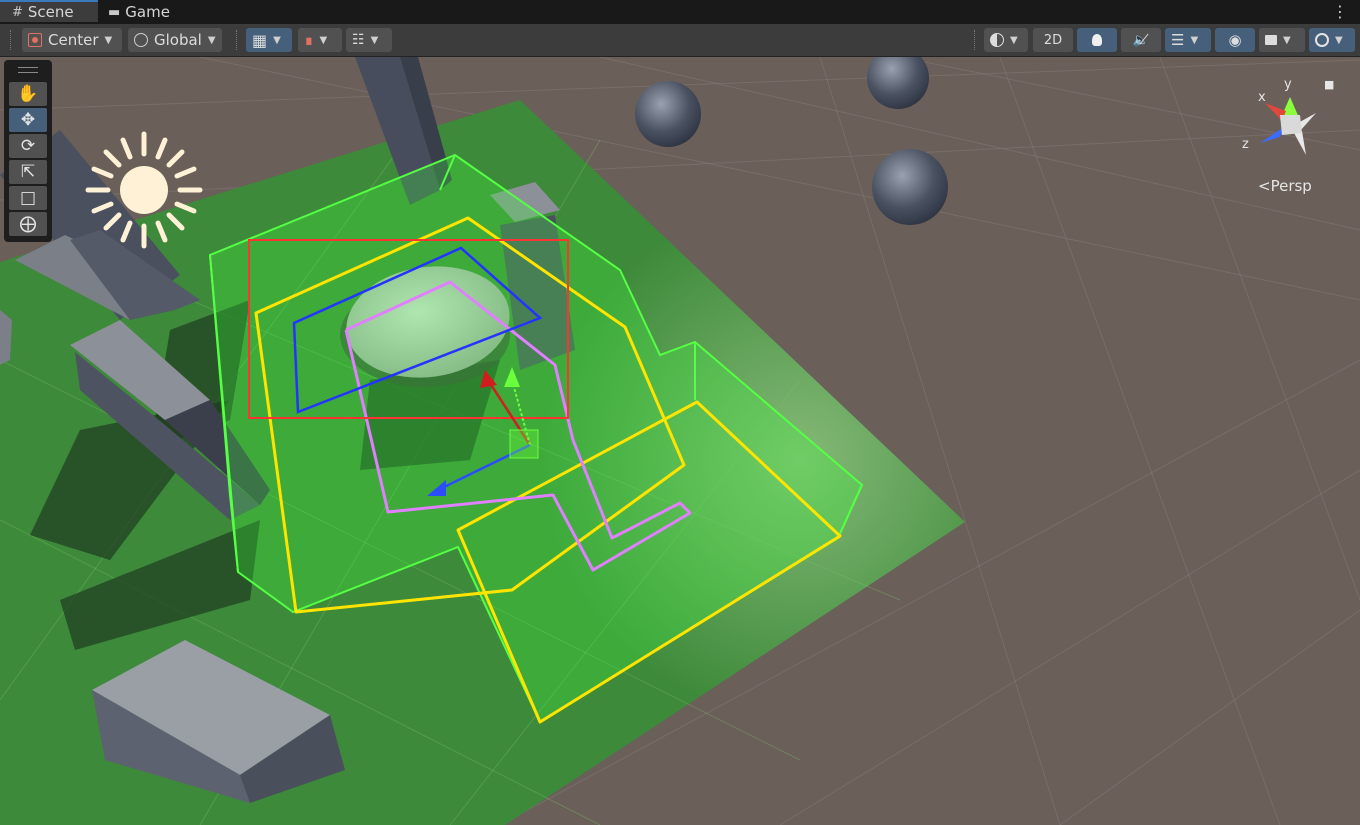 The width and height of the screenshot is (1360, 825). I want to click on space-mode-dropdown: Global ▼, so click(175, 40).